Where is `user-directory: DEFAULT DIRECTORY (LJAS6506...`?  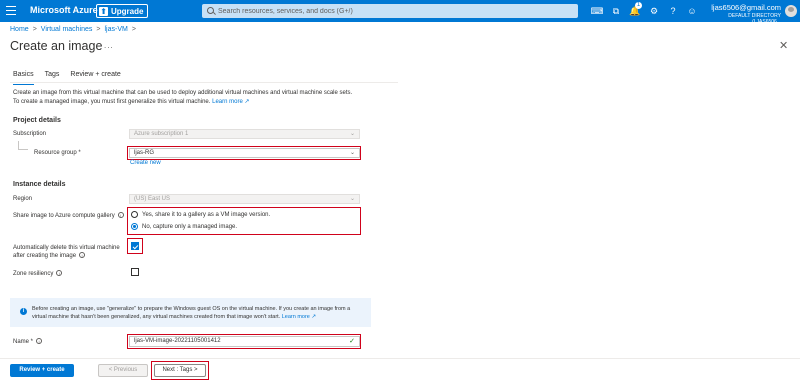
user-directory: DEFAULT DIRECTORY (LJAS6506... is located at coordinates (754, 19).